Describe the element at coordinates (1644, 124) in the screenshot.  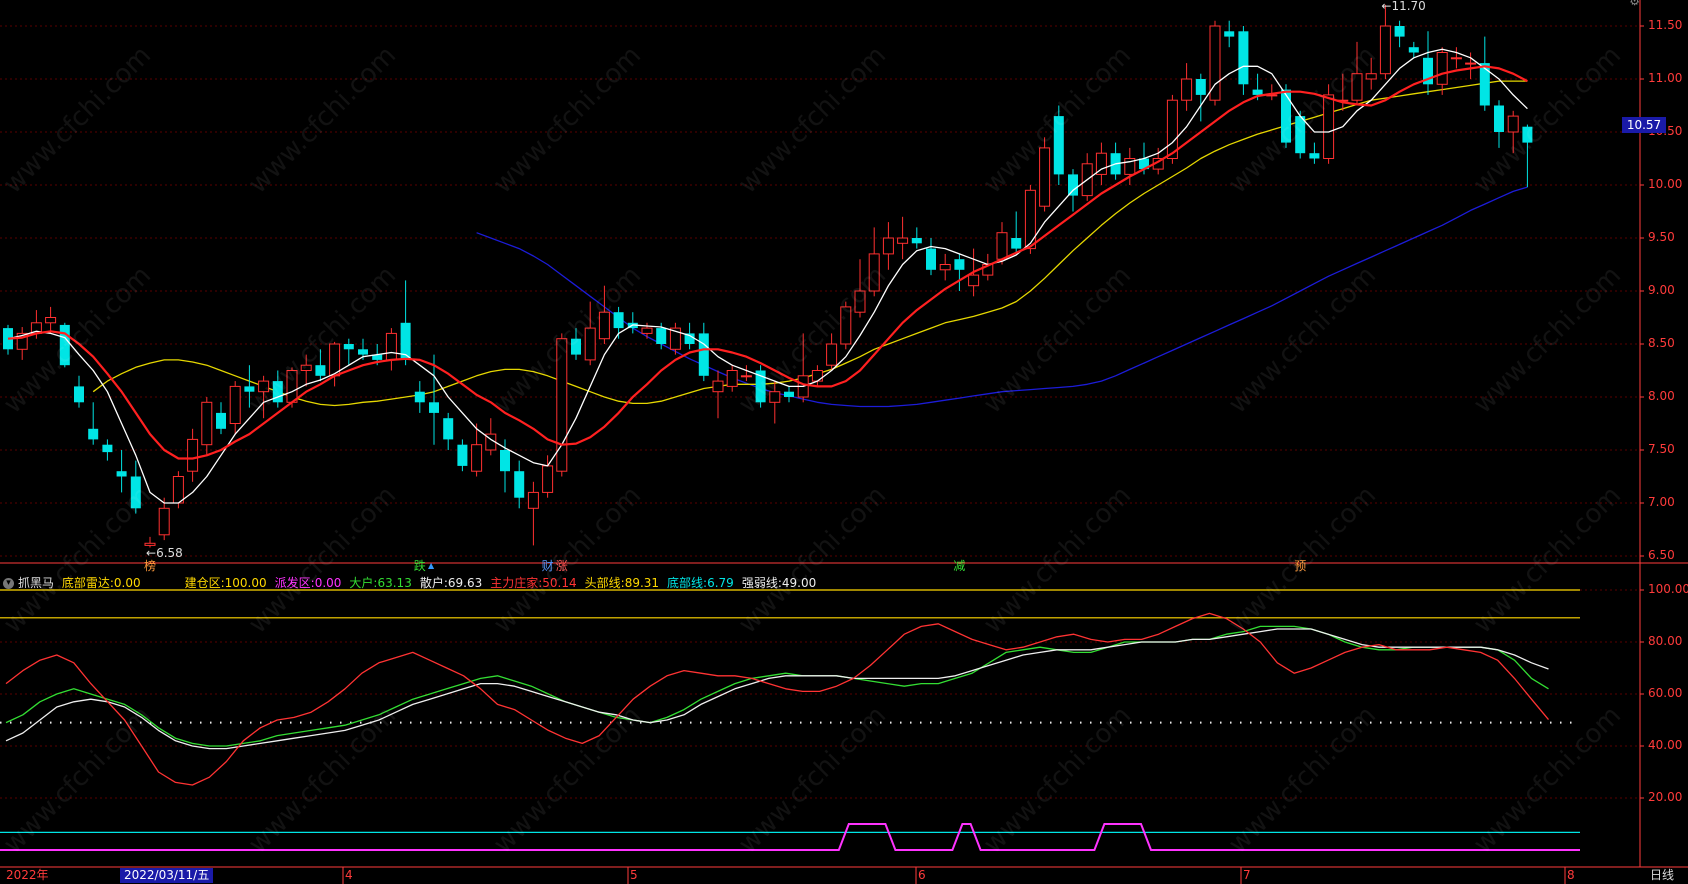
I see `current-price-tag: 10.57` at that location.